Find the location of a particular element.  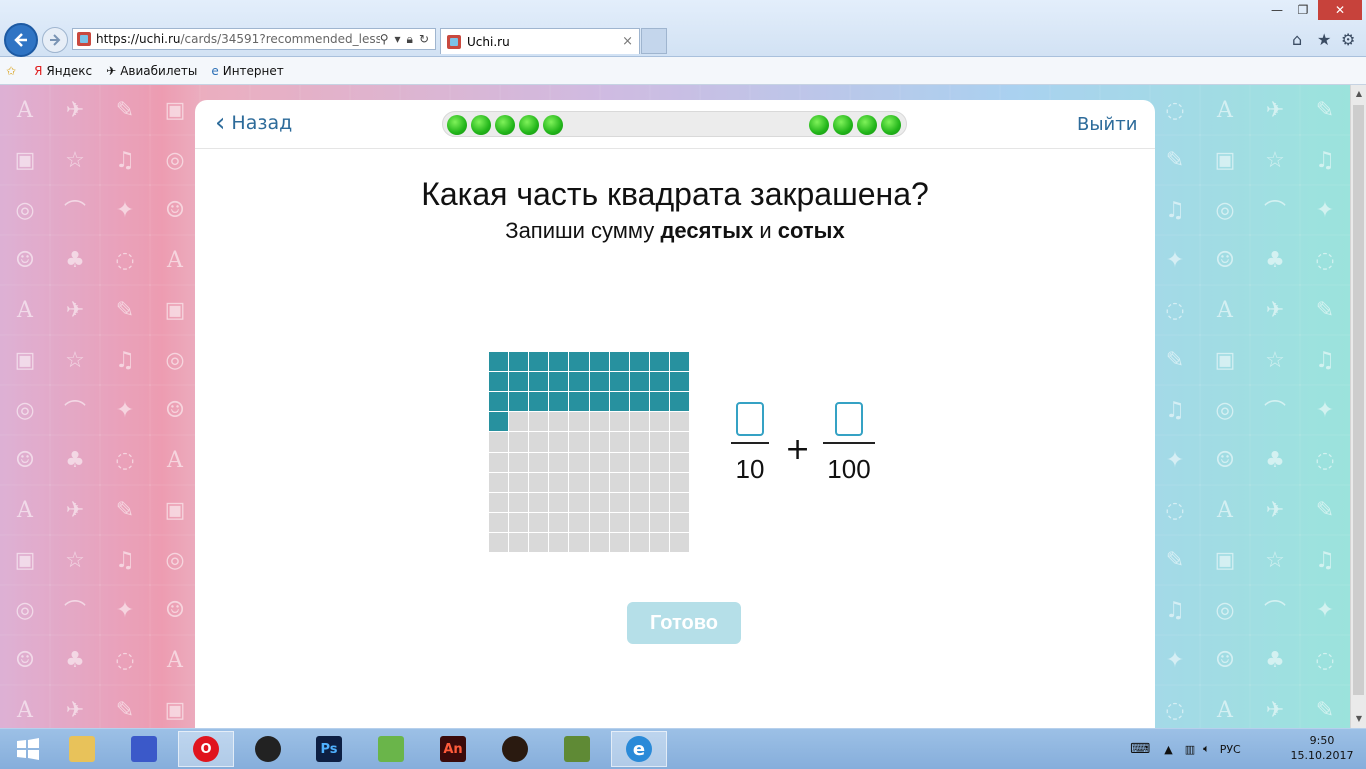

arrow-right-icon is located at coordinates (55, 40).